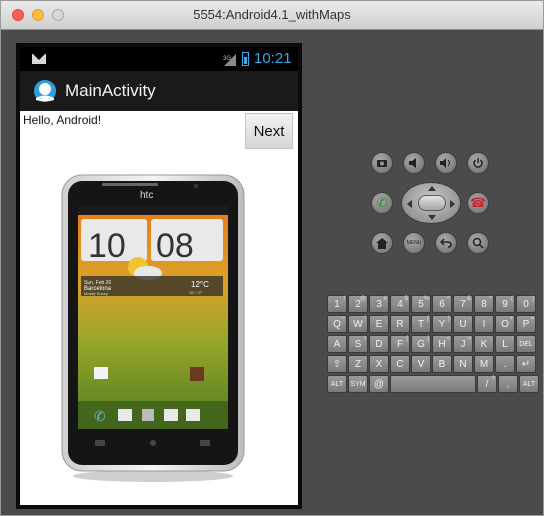 The image size is (544, 516). What do you see at coordinates (446, 163) in the screenshot?
I see `volume-up-icon` at bounding box center [446, 163].